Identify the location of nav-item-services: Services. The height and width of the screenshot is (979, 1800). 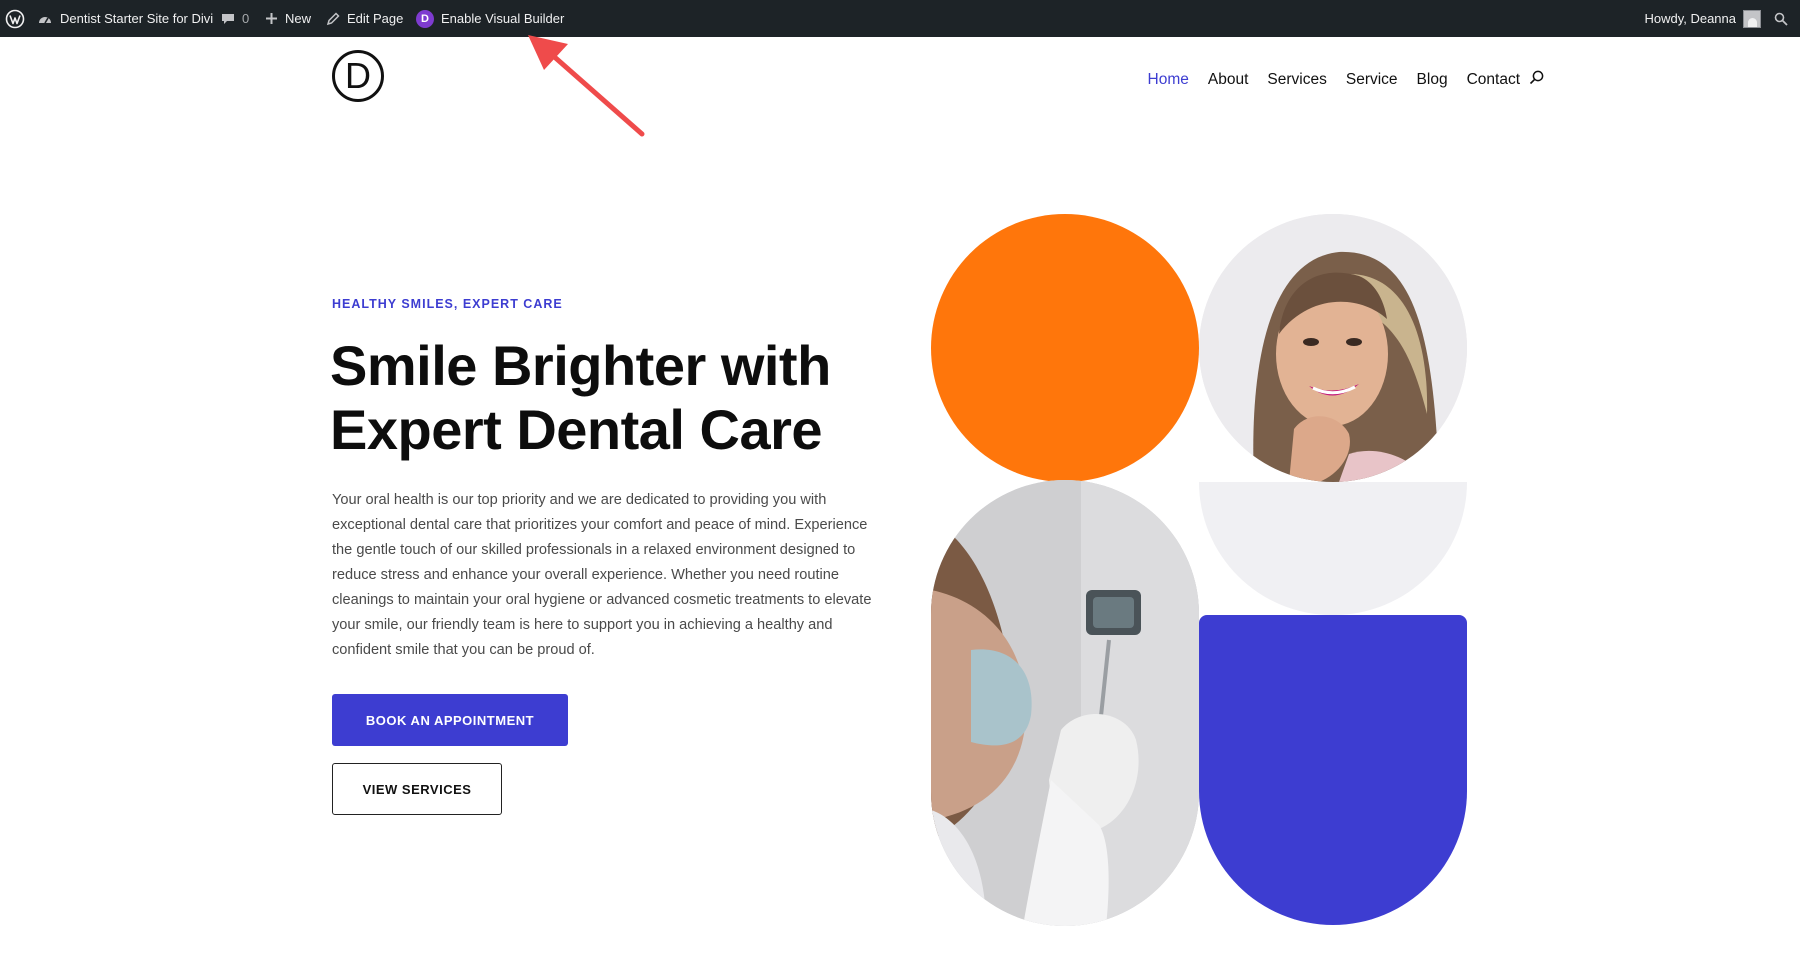
(1296, 80).